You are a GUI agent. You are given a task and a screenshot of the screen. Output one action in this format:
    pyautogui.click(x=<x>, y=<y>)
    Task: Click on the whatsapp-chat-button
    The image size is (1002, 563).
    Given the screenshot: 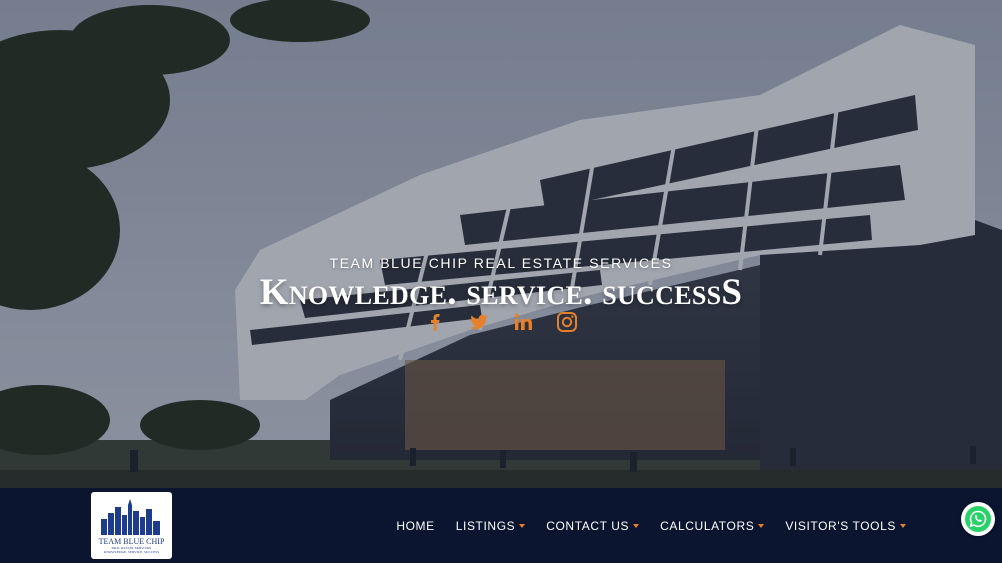 What is the action you would take?
    pyautogui.click(x=978, y=519)
    